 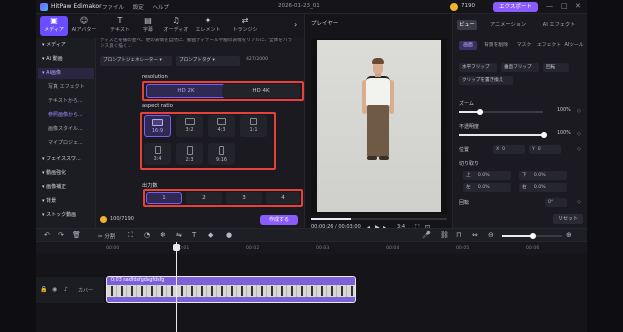 What do you see at coordinates (426, 235) in the screenshot?
I see `mic-icon: 🎤` at bounding box center [426, 235].